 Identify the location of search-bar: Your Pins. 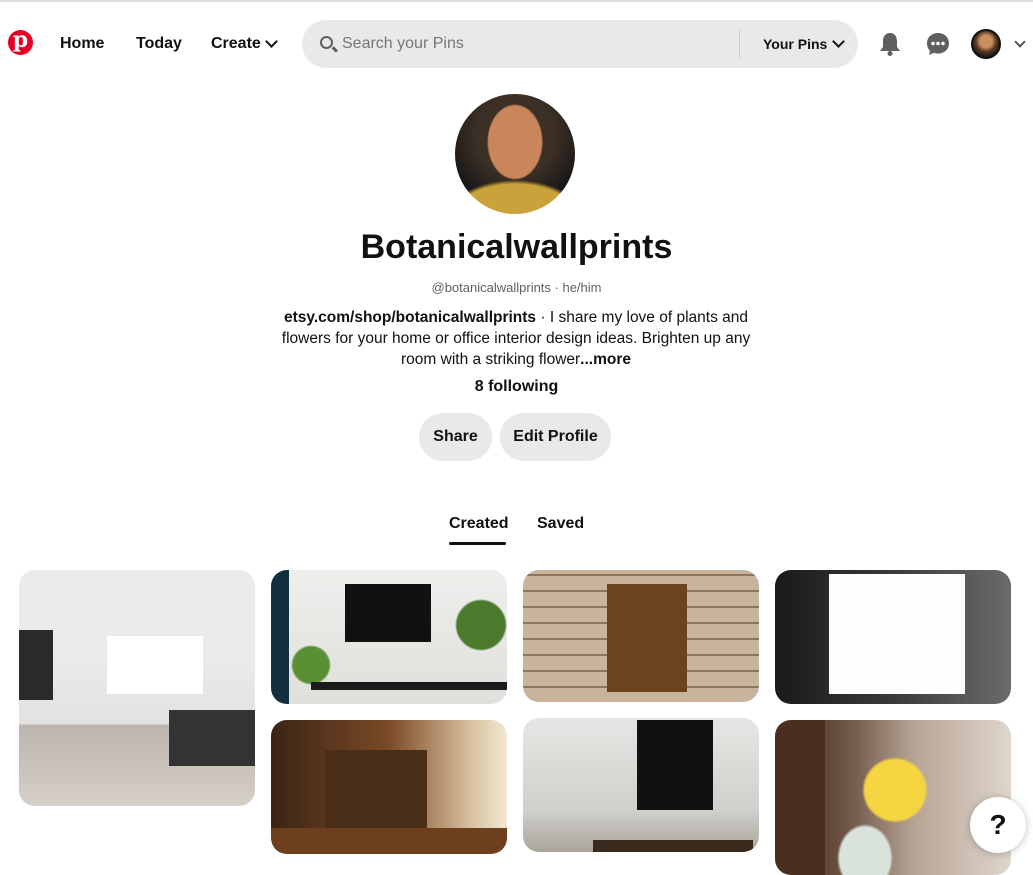
(580, 44).